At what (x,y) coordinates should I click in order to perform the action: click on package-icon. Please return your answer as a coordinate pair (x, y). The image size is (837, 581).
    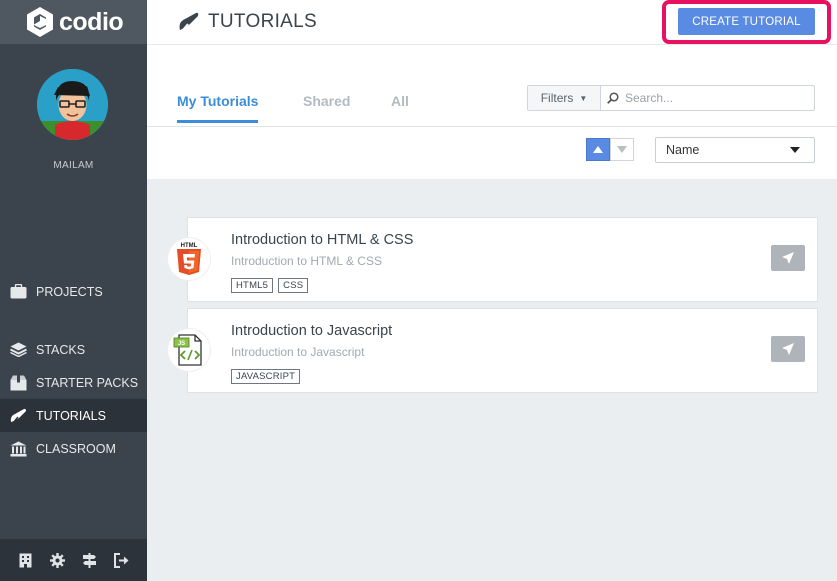
    Looking at the image, I should click on (18, 383).